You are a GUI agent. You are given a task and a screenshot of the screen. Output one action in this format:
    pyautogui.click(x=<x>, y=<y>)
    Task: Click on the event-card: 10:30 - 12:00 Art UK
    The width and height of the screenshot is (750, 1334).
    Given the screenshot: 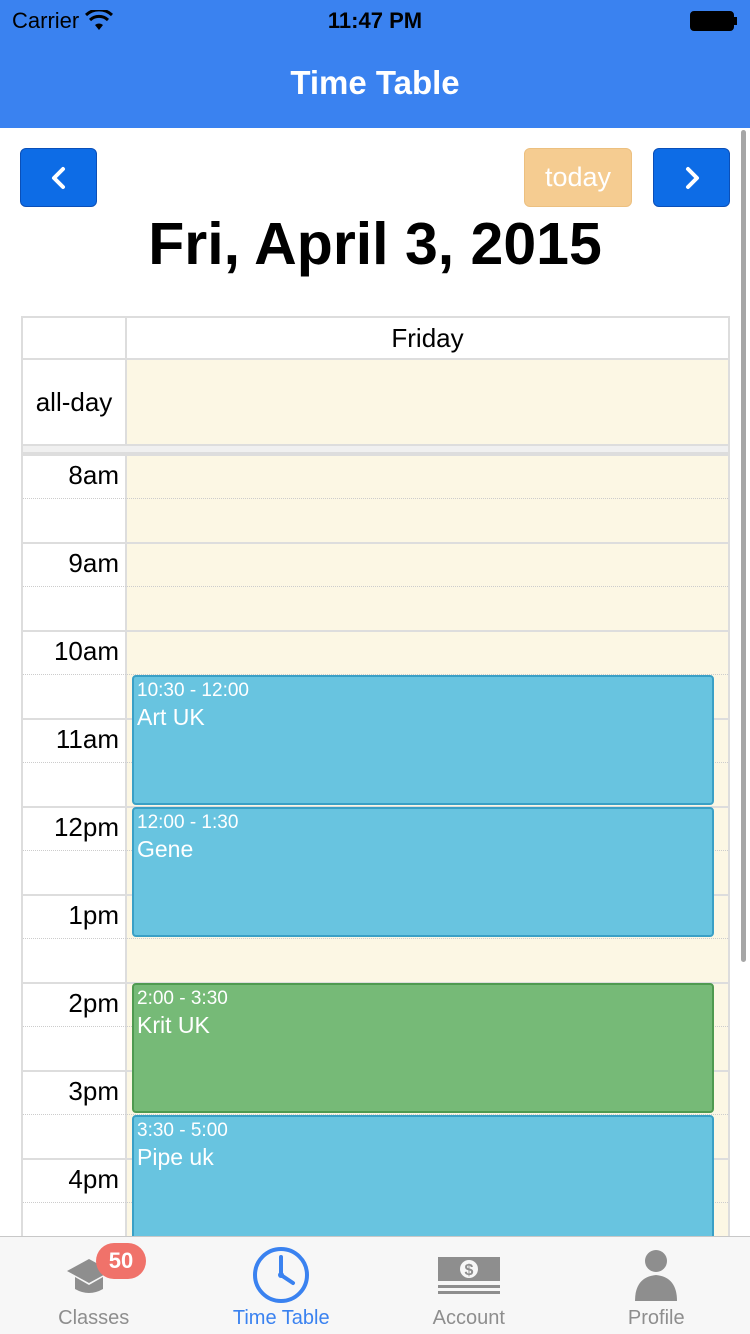 What is the action you would take?
    pyautogui.click(x=423, y=740)
    